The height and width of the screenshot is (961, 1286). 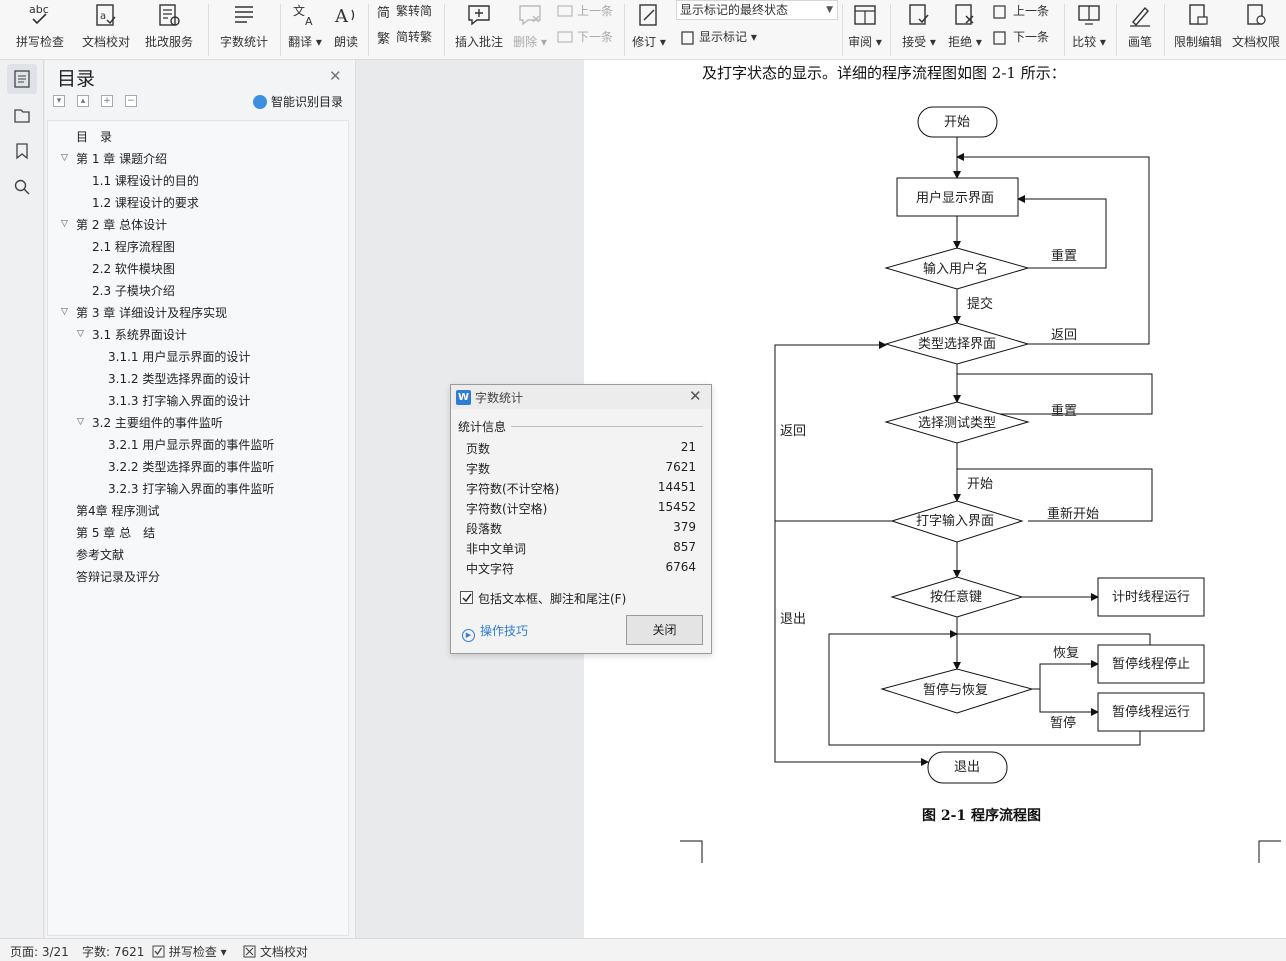 What do you see at coordinates (584, 11) in the screenshot?
I see `prev-comment-button: 上一条` at bounding box center [584, 11].